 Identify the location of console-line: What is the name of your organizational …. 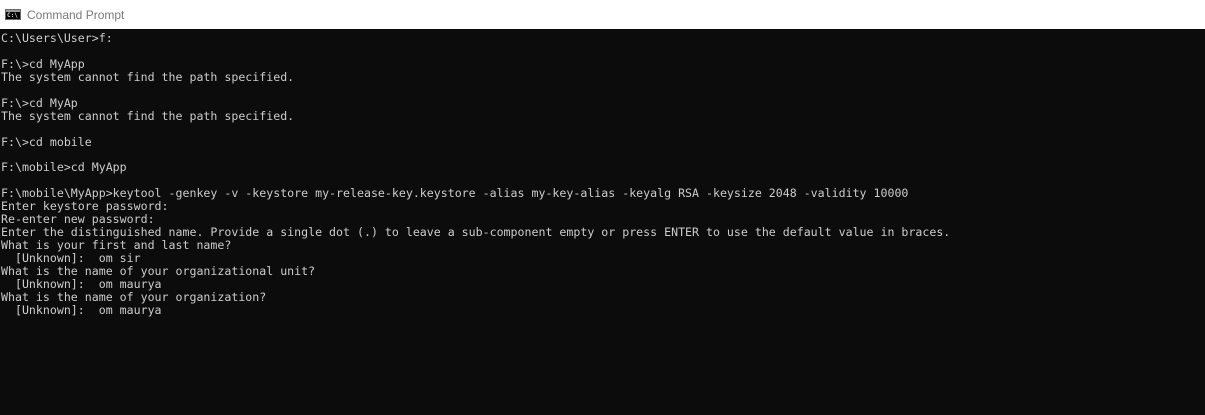
(158, 271).